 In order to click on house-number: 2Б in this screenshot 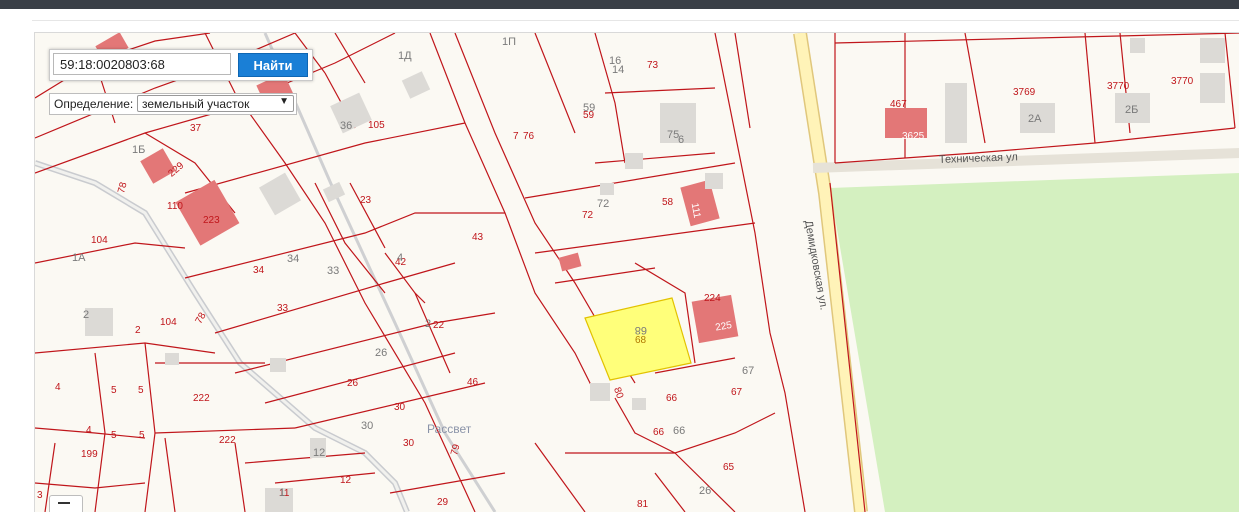, I will do `click(1131, 110)`.